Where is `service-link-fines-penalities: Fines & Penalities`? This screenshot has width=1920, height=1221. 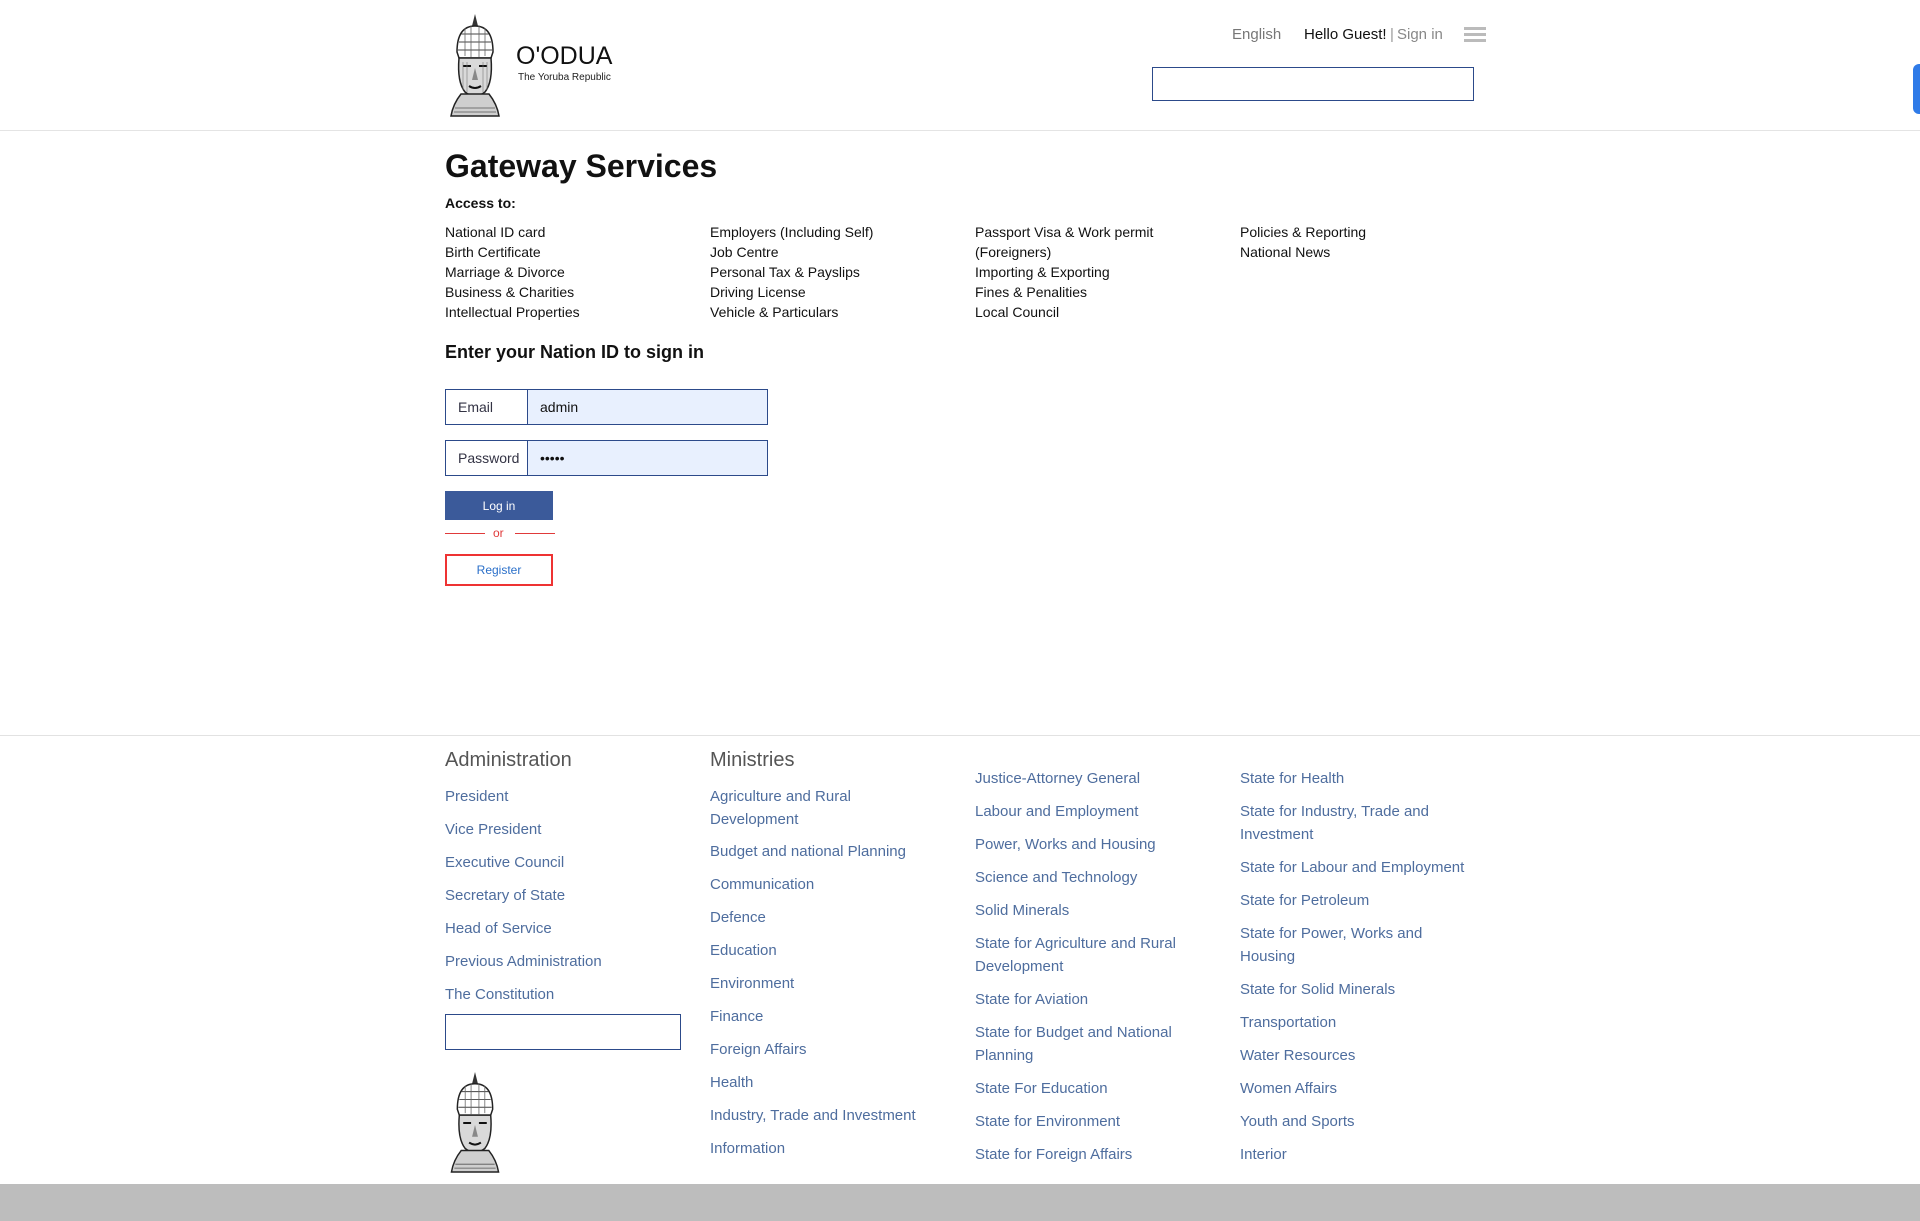 service-link-fines-penalities: Fines & Penalities is located at coordinates (1090, 292).